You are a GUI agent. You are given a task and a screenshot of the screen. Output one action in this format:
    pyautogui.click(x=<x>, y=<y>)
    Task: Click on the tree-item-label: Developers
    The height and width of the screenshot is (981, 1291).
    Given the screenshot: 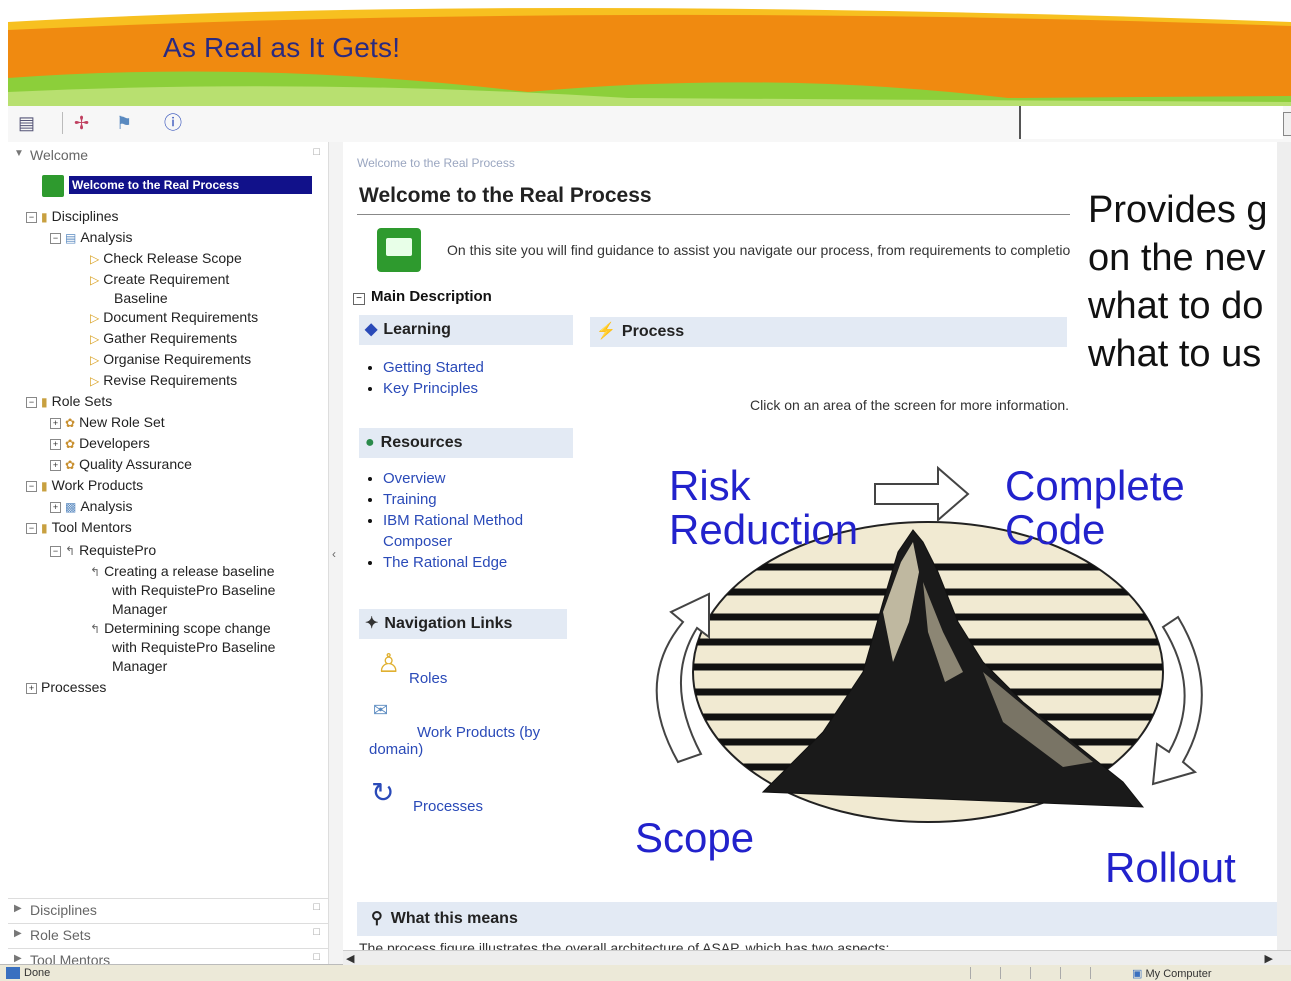 What is the action you would take?
    pyautogui.click(x=114, y=443)
    